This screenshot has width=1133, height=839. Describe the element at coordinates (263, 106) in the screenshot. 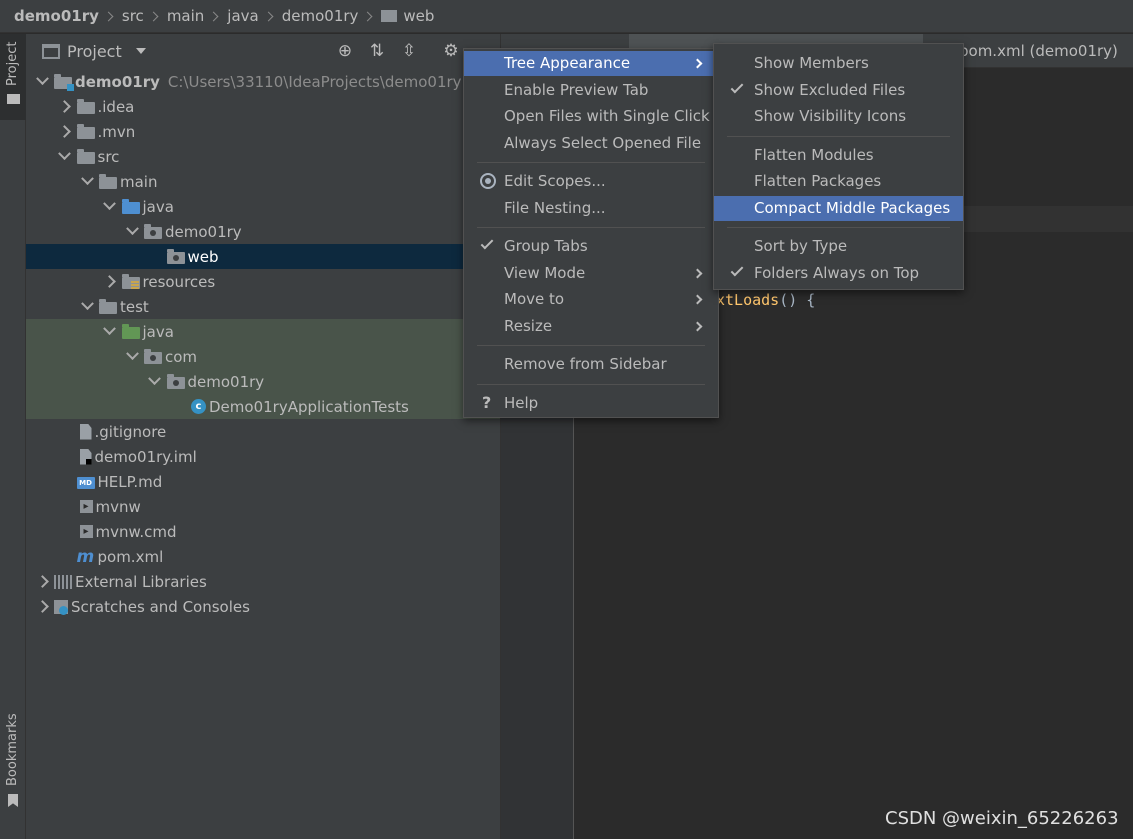

I see `tree-row: .idea` at that location.